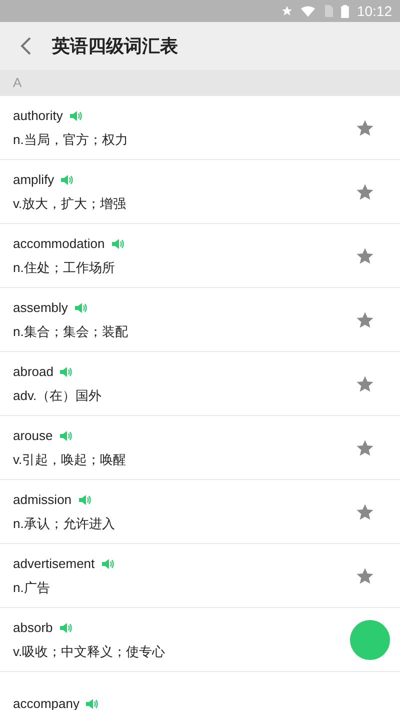 This screenshot has height=710, width=400. I want to click on word-text: authority, so click(38, 116).